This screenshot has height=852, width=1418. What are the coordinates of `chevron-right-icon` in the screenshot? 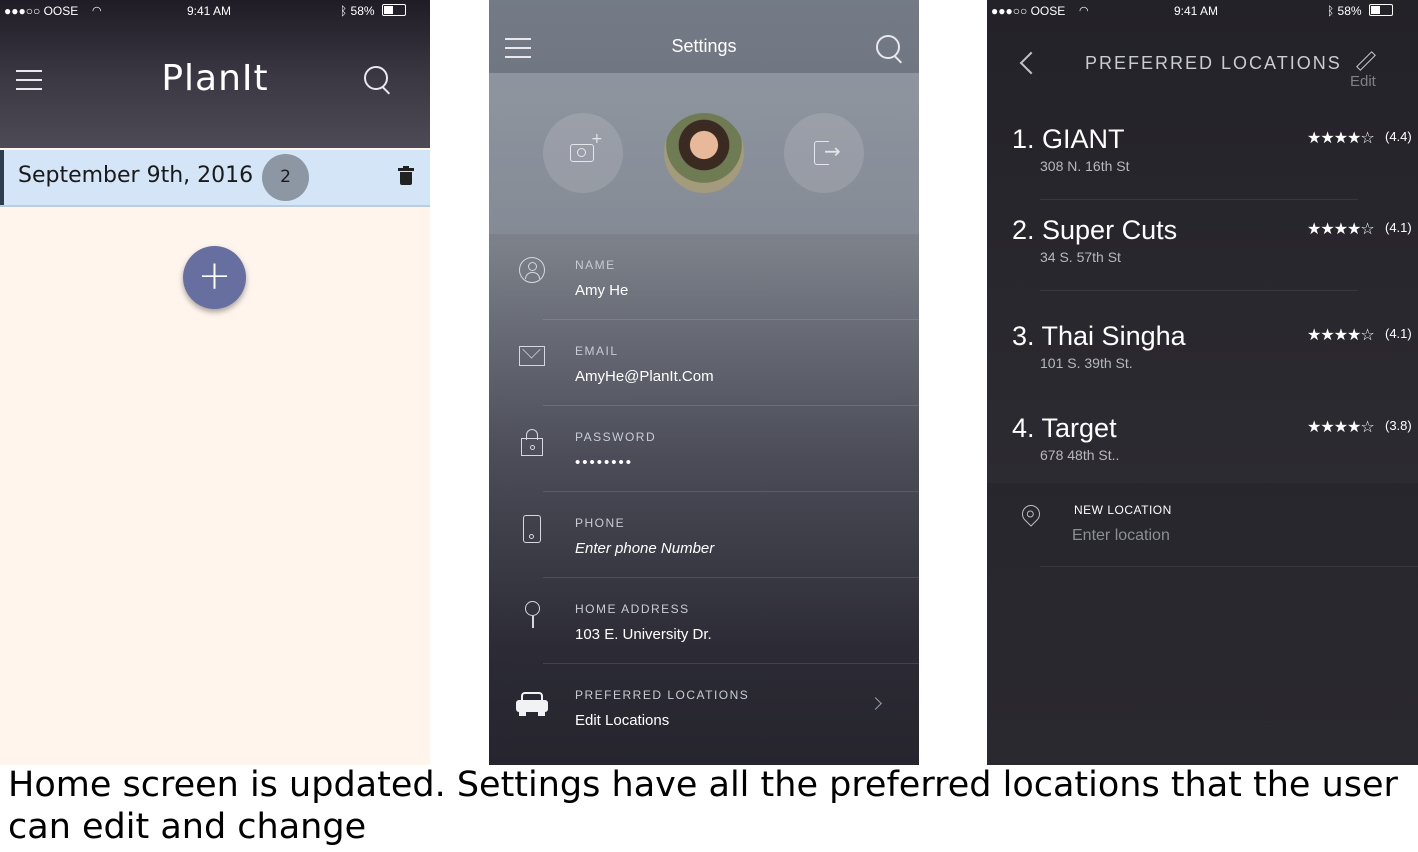 It's located at (875, 703).